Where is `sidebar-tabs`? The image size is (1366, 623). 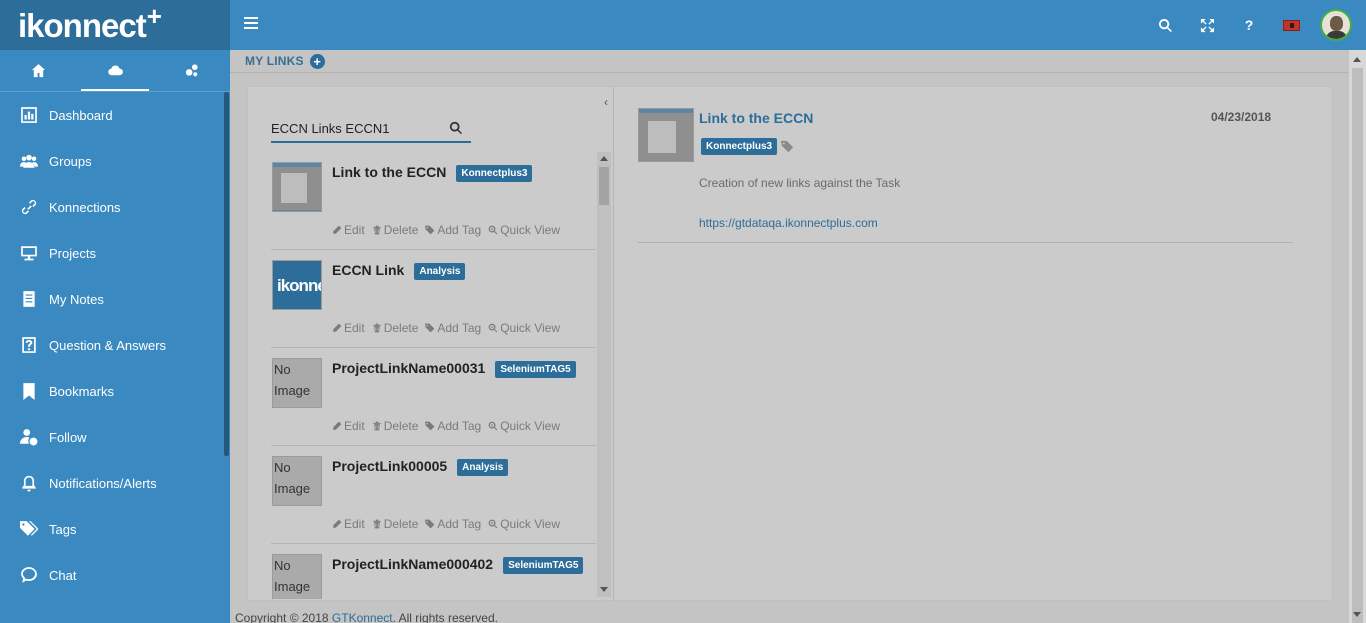
sidebar-tabs is located at coordinates (115, 71).